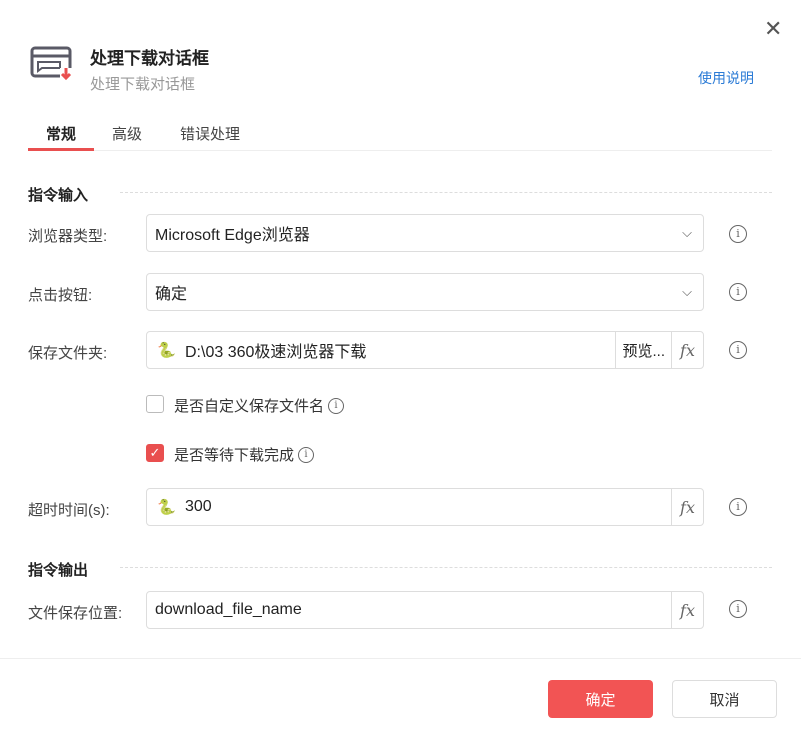 The image size is (801, 739). Describe the element at coordinates (51, 64) in the screenshot. I see `download-dialog-icon` at that location.